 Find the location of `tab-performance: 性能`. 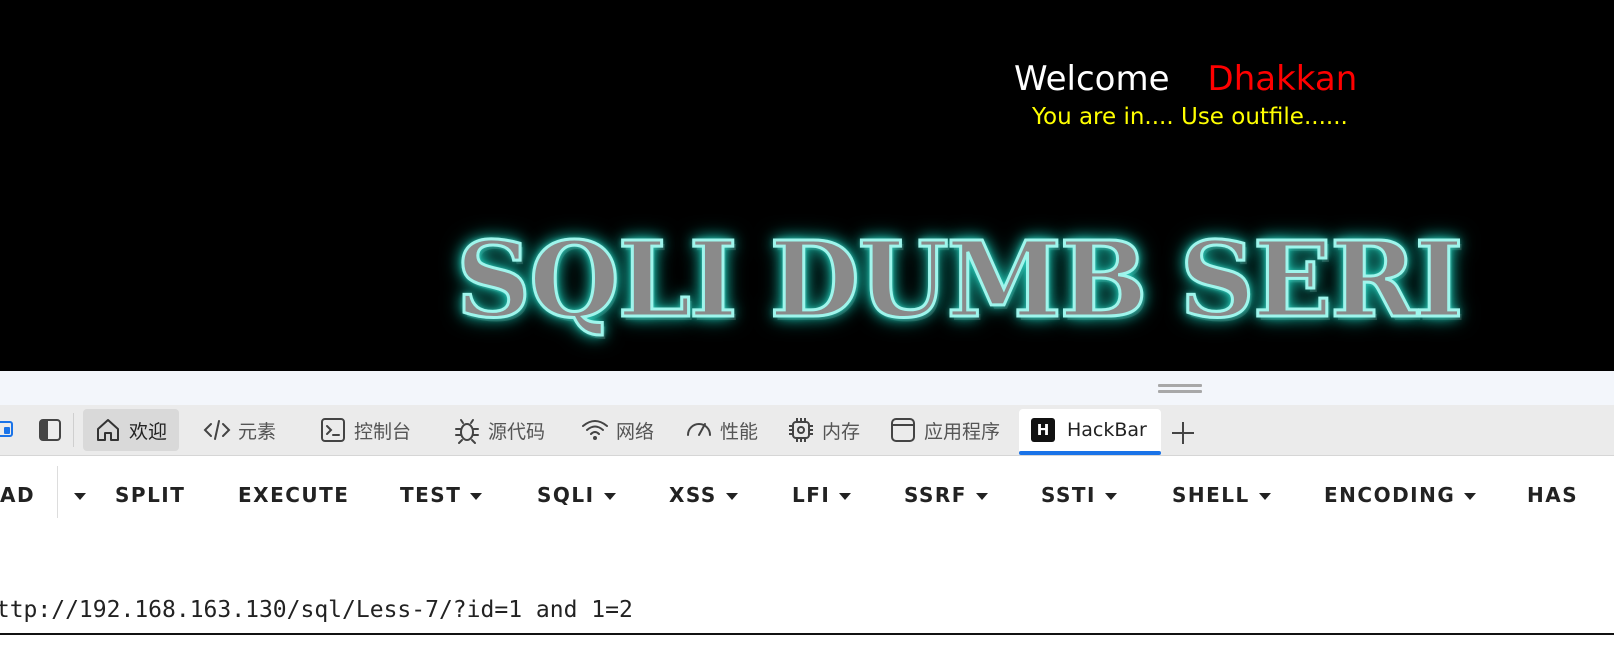

tab-performance: 性能 is located at coordinates (721, 430).